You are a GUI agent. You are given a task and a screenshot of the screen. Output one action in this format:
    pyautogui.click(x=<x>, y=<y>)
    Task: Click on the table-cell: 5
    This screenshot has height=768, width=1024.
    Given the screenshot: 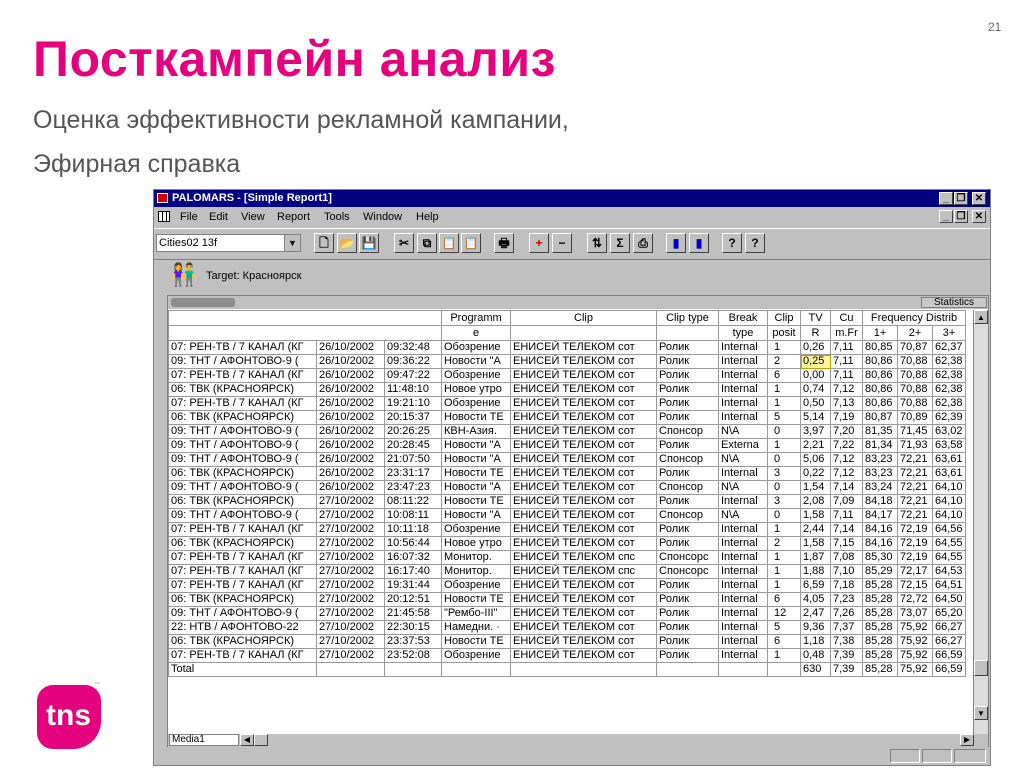 What is the action you would take?
    pyautogui.click(x=784, y=627)
    